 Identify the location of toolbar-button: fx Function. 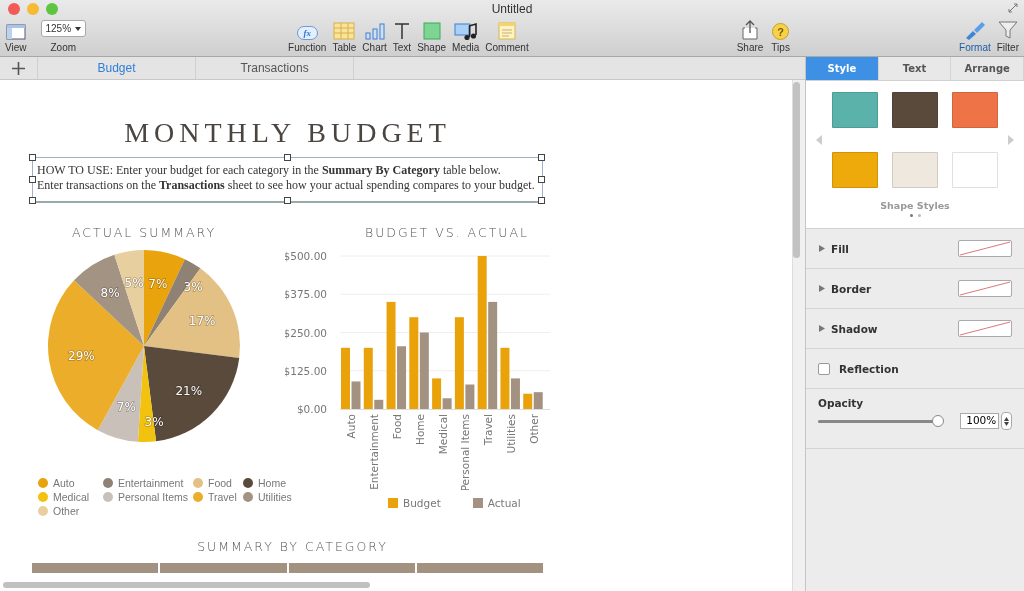
(307, 36).